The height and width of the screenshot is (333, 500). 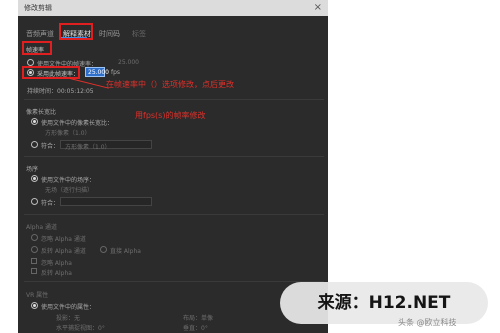 What do you see at coordinates (58, 74) in the screenshot?
I see `assume-frame-rate-label: 采用此帧速率：` at bounding box center [58, 74].